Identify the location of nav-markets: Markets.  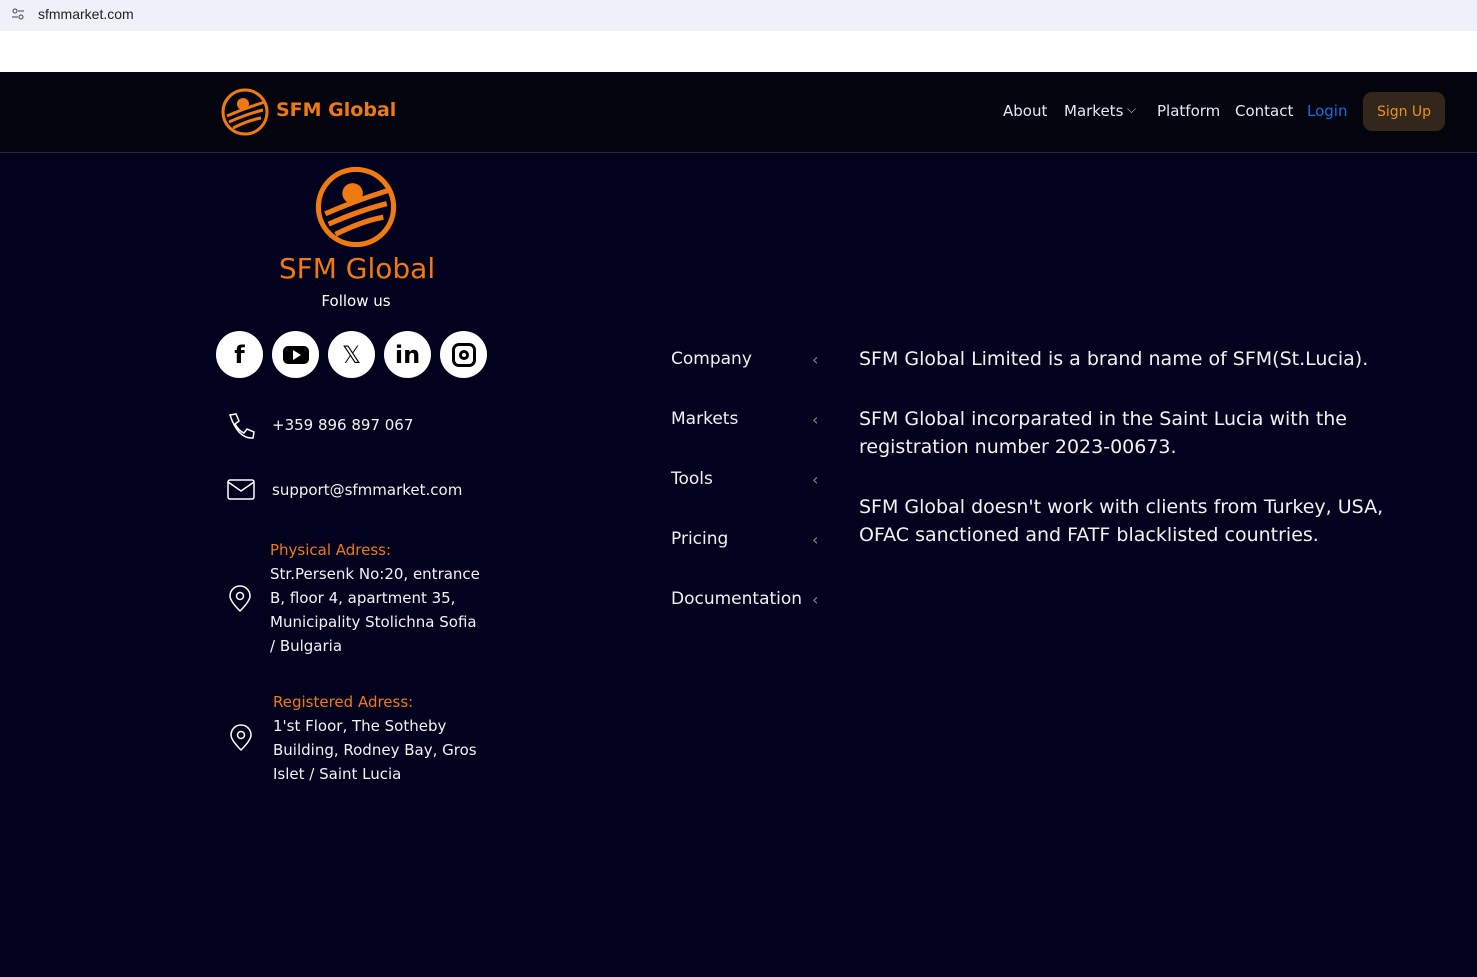
(1093, 111).